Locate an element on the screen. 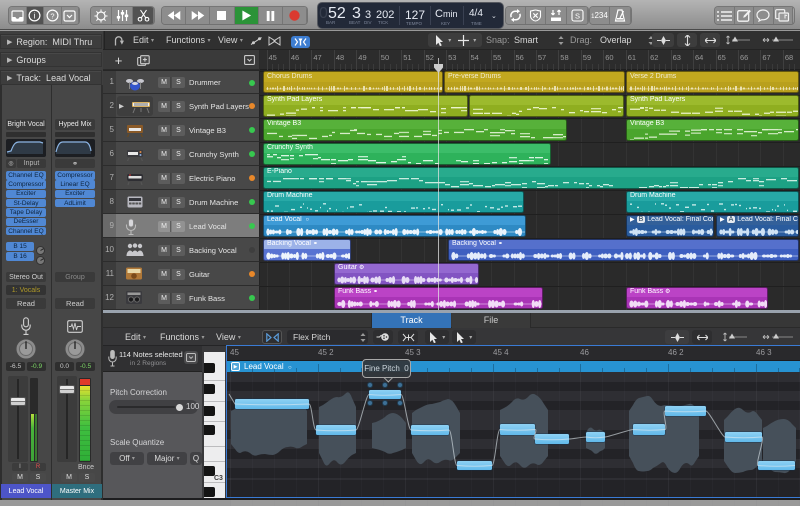 This screenshot has height=506, width=800. svg-text: i is located at coordinates (35, 16).